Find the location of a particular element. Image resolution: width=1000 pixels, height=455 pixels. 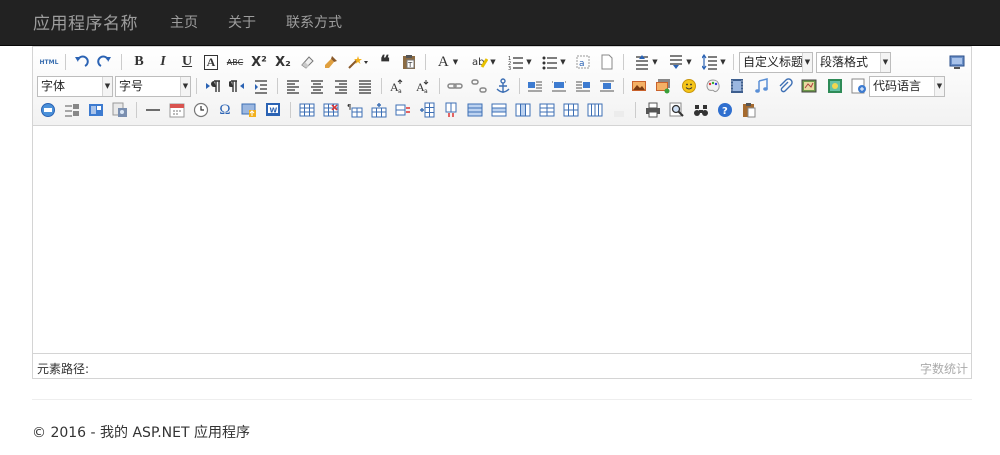

superscript-button: X² is located at coordinates (259, 62).